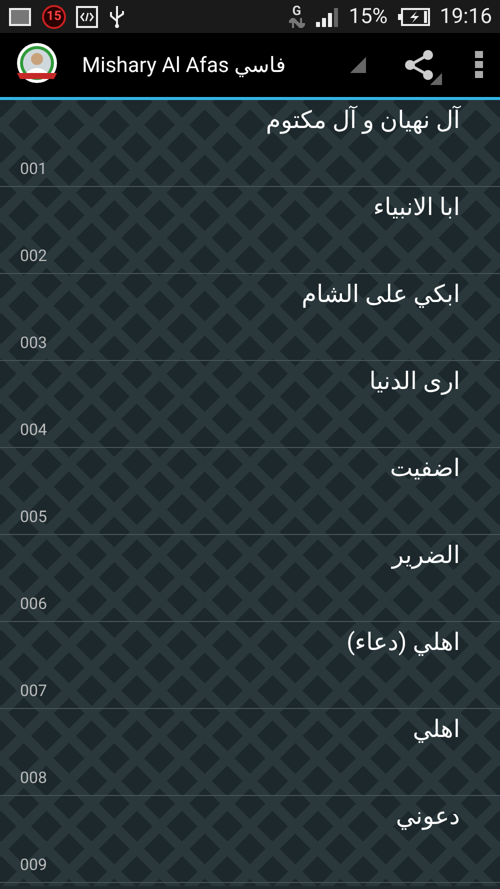 The height and width of the screenshot is (889, 500). What do you see at coordinates (33, 777) in the screenshot?
I see `track-number: 008` at bounding box center [33, 777].